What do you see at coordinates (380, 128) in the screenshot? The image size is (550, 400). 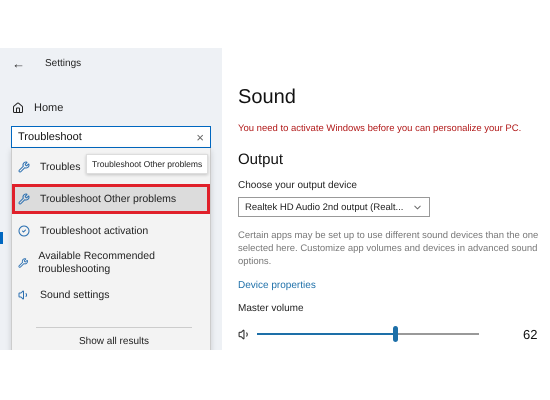 I see `activation-warning: You need to activate Windows before you can personalize your PC.` at bounding box center [380, 128].